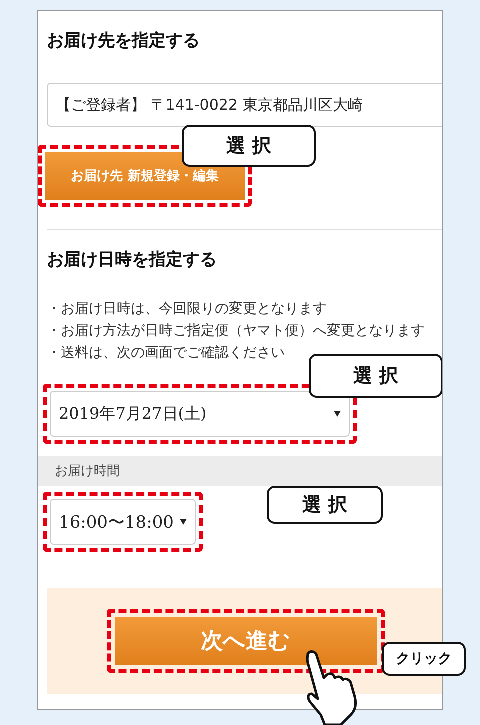 This screenshot has height=725, width=480. Describe the element at coordinates (200, 414) in the screenshot. I see `date-select: 2019年7月27日(土)` at that location.